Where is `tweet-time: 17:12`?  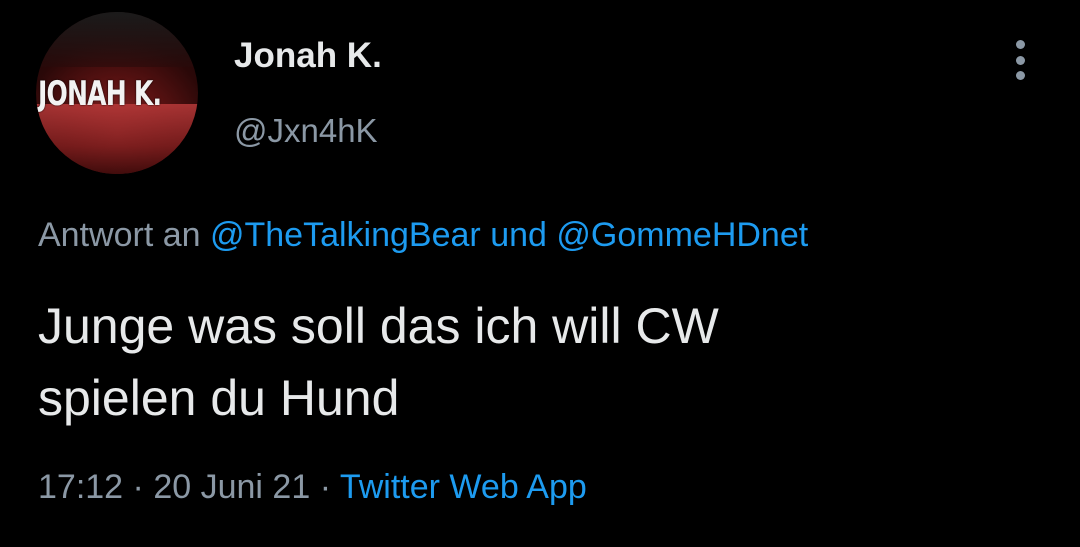 tweet-time: 17:12 is located at coordinates (80, 487).